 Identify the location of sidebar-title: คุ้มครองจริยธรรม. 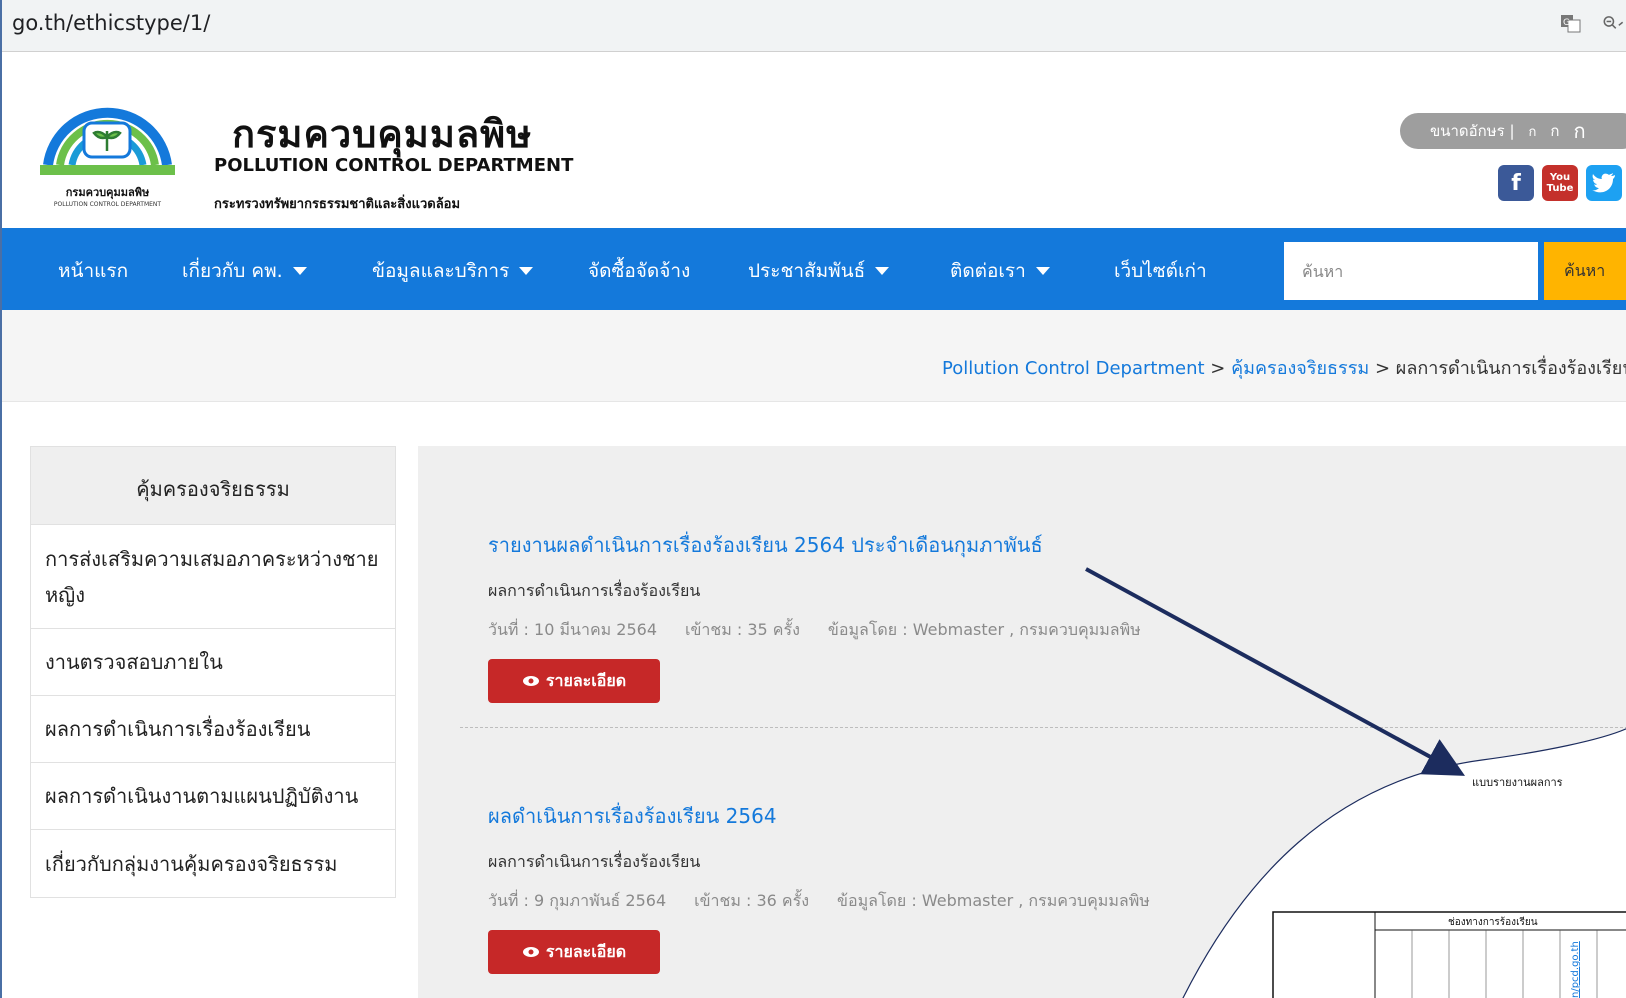
(213, 486).